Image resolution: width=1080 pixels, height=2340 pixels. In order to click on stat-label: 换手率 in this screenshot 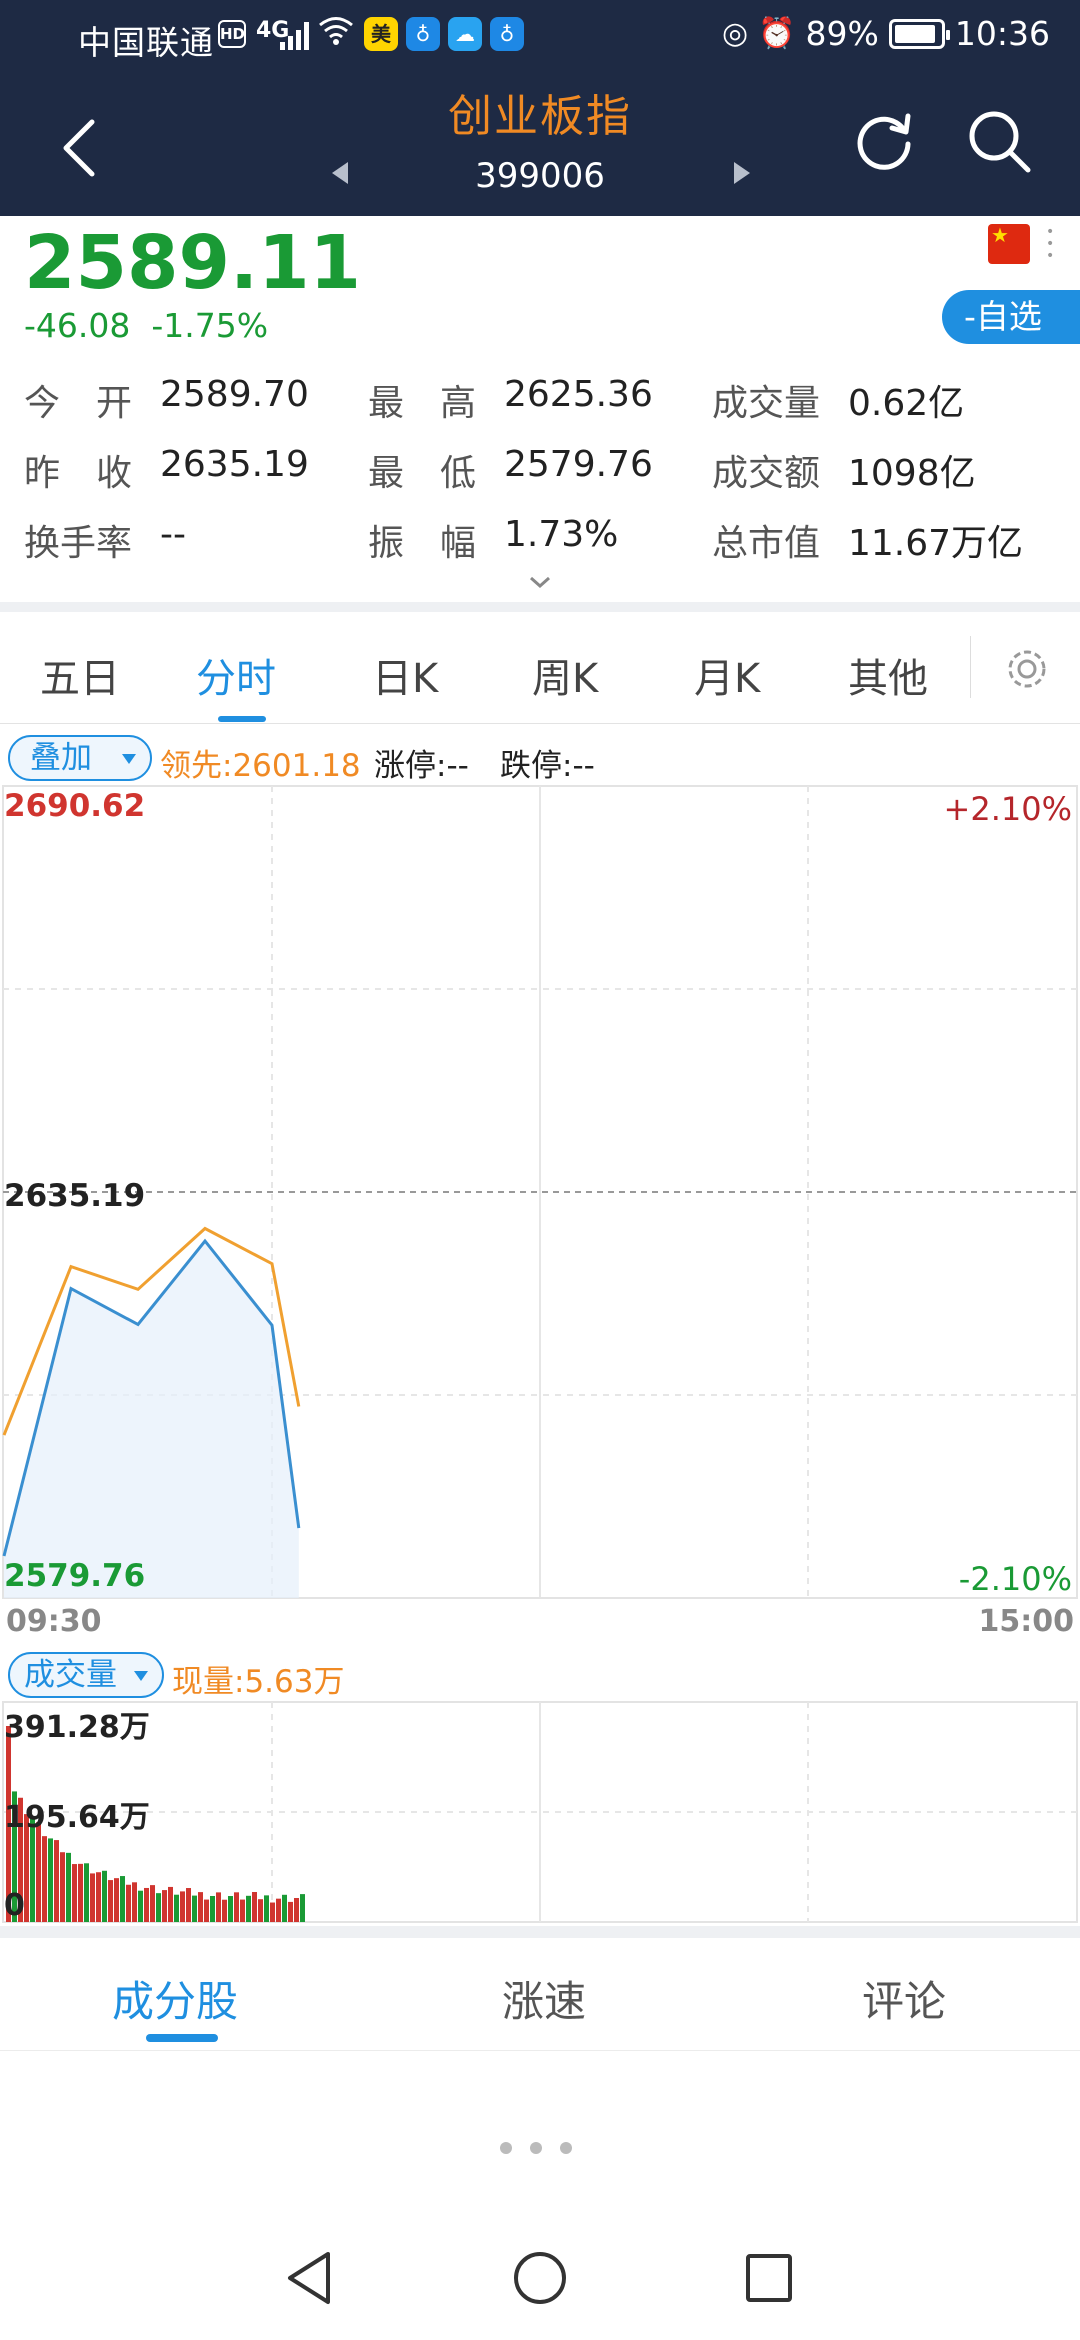, I will do `click(78, 543)`.